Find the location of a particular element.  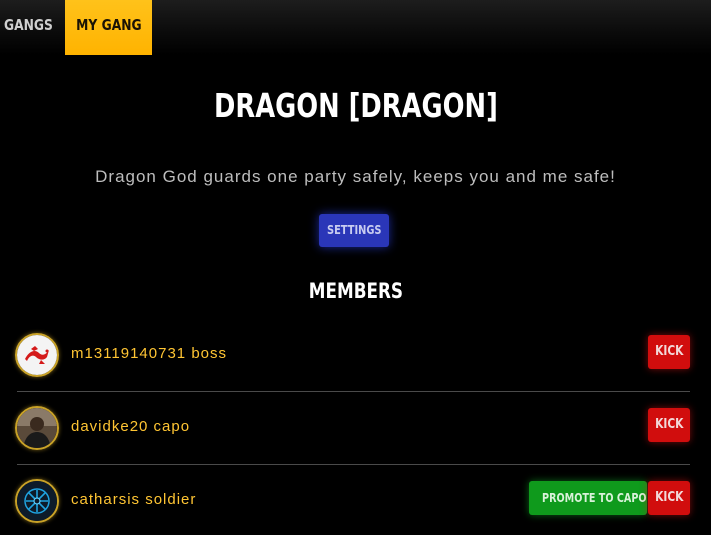

tab-gangs: GANGS is located at coordinates (28, 27).